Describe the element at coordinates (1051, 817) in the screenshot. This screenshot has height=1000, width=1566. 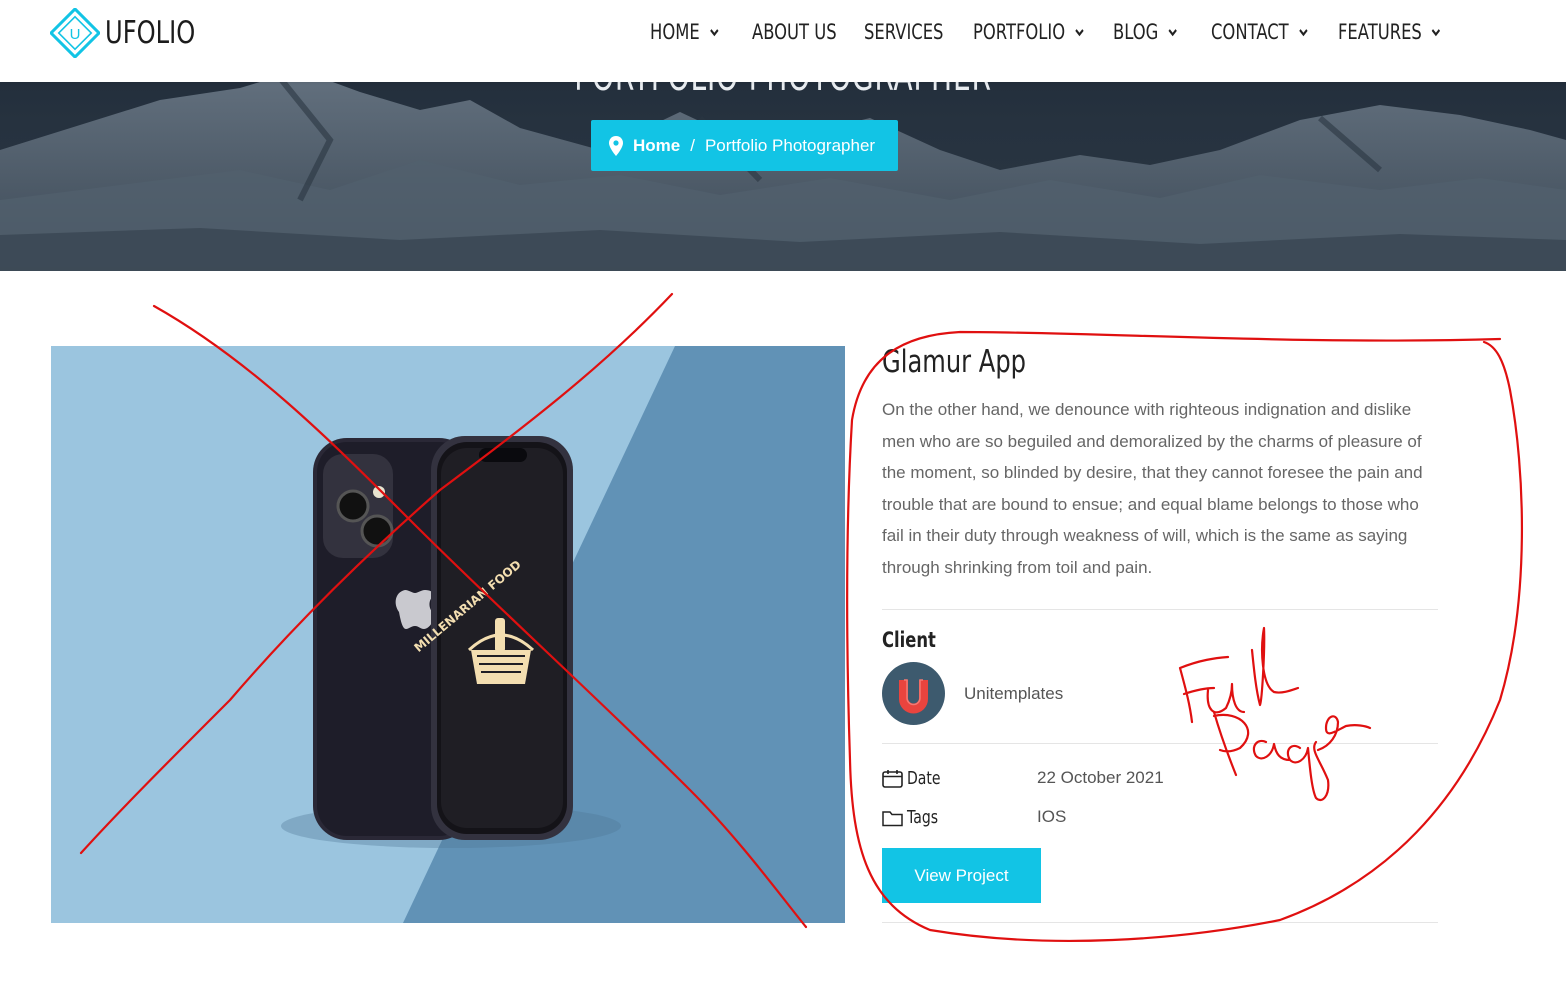
I see `tags-value: IOS` at that location.